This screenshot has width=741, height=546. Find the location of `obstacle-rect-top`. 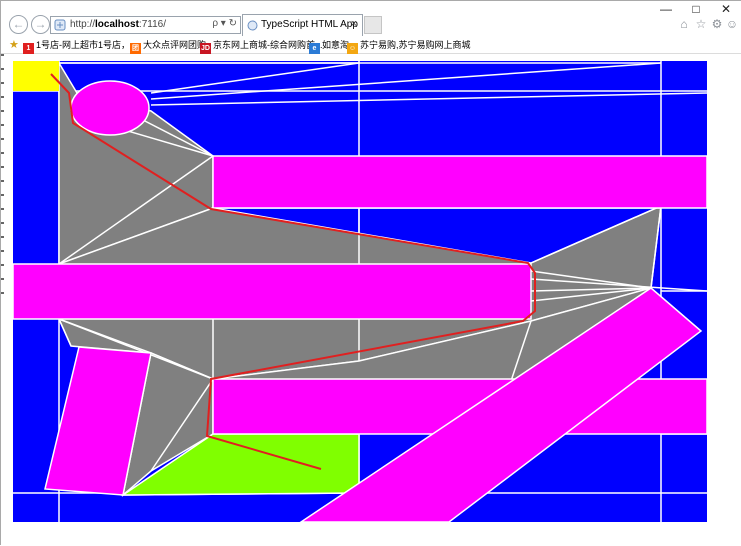

obstacle-rect-top is located at coordinates (460, 182).